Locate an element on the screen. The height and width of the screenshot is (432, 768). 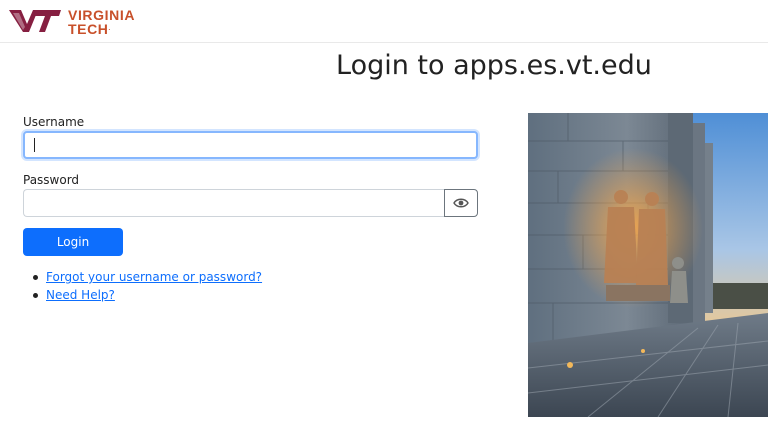
password-input is located at coordinates (234, 203).